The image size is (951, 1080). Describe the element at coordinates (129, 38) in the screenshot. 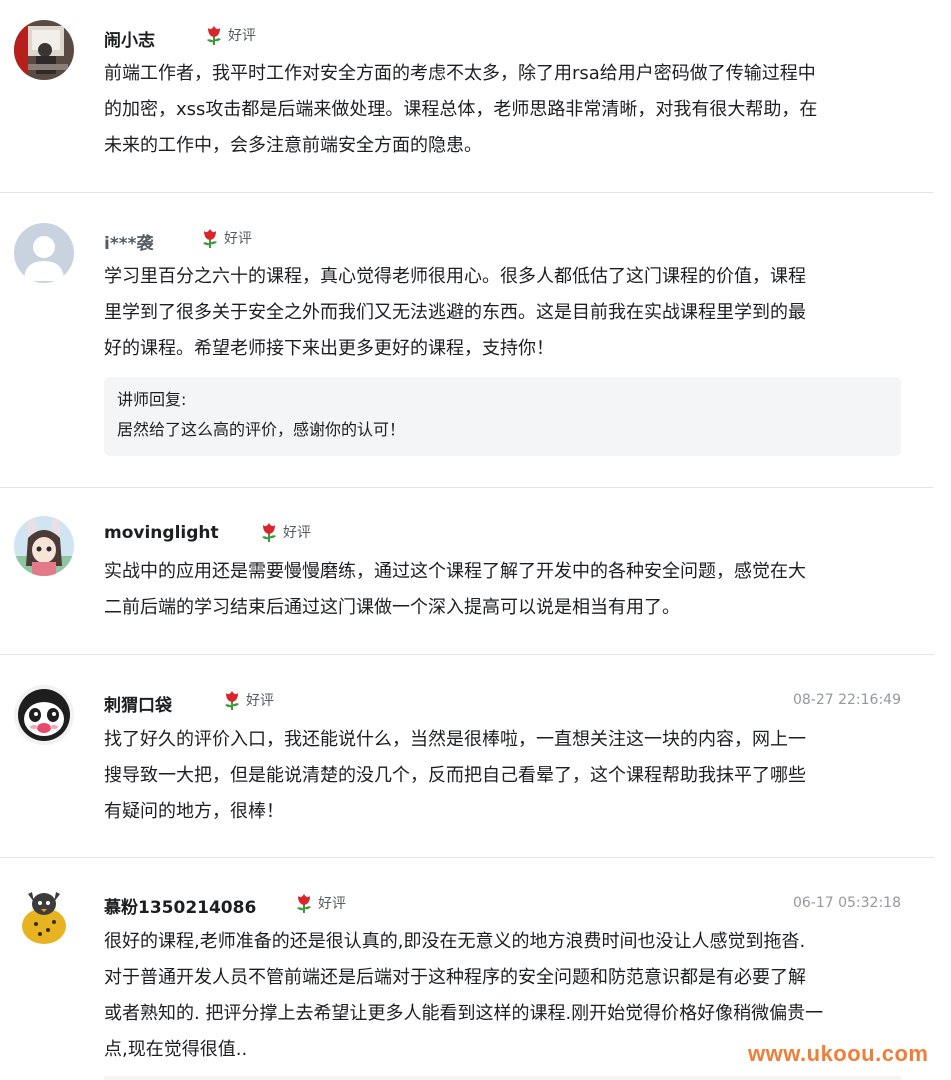

I see `reviewer-name: 闹小志` at that location.